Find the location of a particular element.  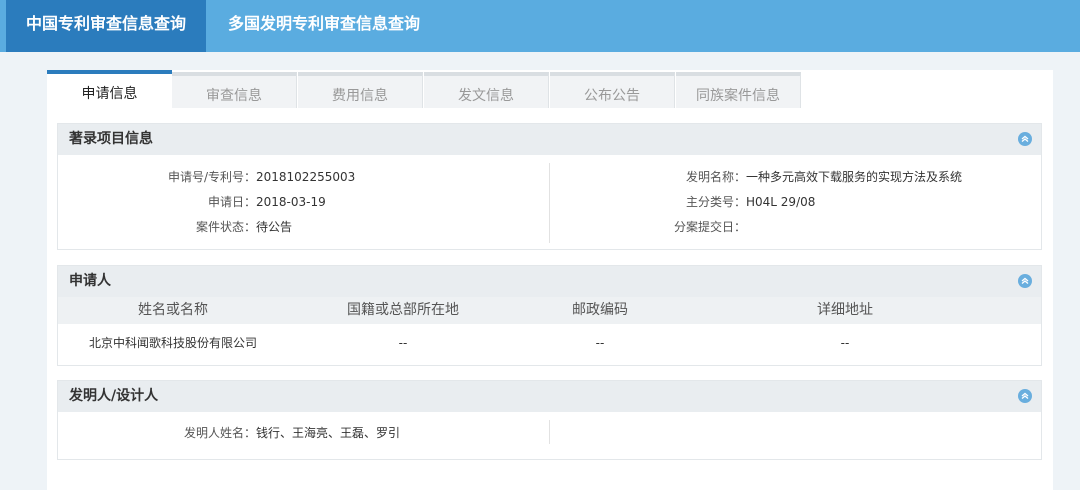

topnav-multi-country-query: 多国发明专利审查信息查询 is located at coordinates (324, 26).